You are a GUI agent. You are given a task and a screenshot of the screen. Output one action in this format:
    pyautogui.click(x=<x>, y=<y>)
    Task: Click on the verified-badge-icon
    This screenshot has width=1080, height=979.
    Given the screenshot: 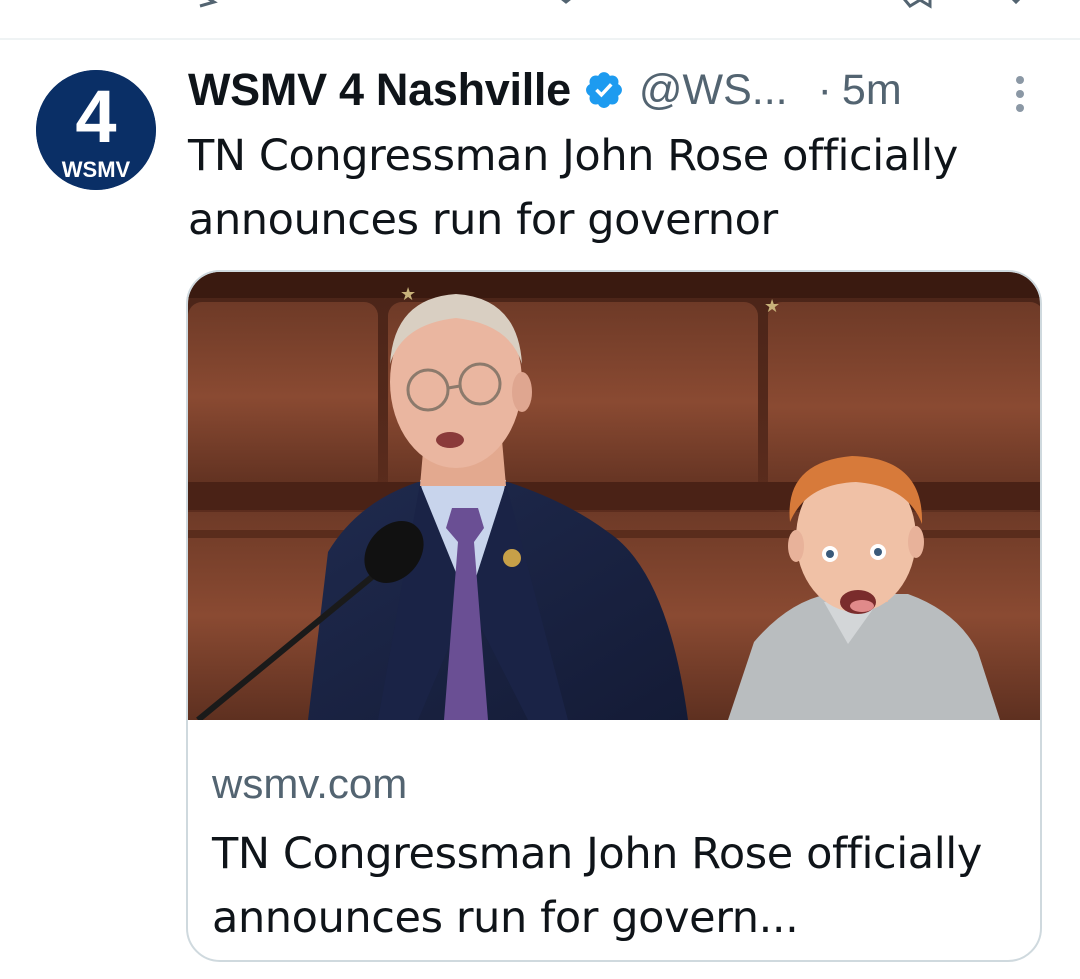 What is the action you would take?
    pyautogui.click(x=604, y=90)
    